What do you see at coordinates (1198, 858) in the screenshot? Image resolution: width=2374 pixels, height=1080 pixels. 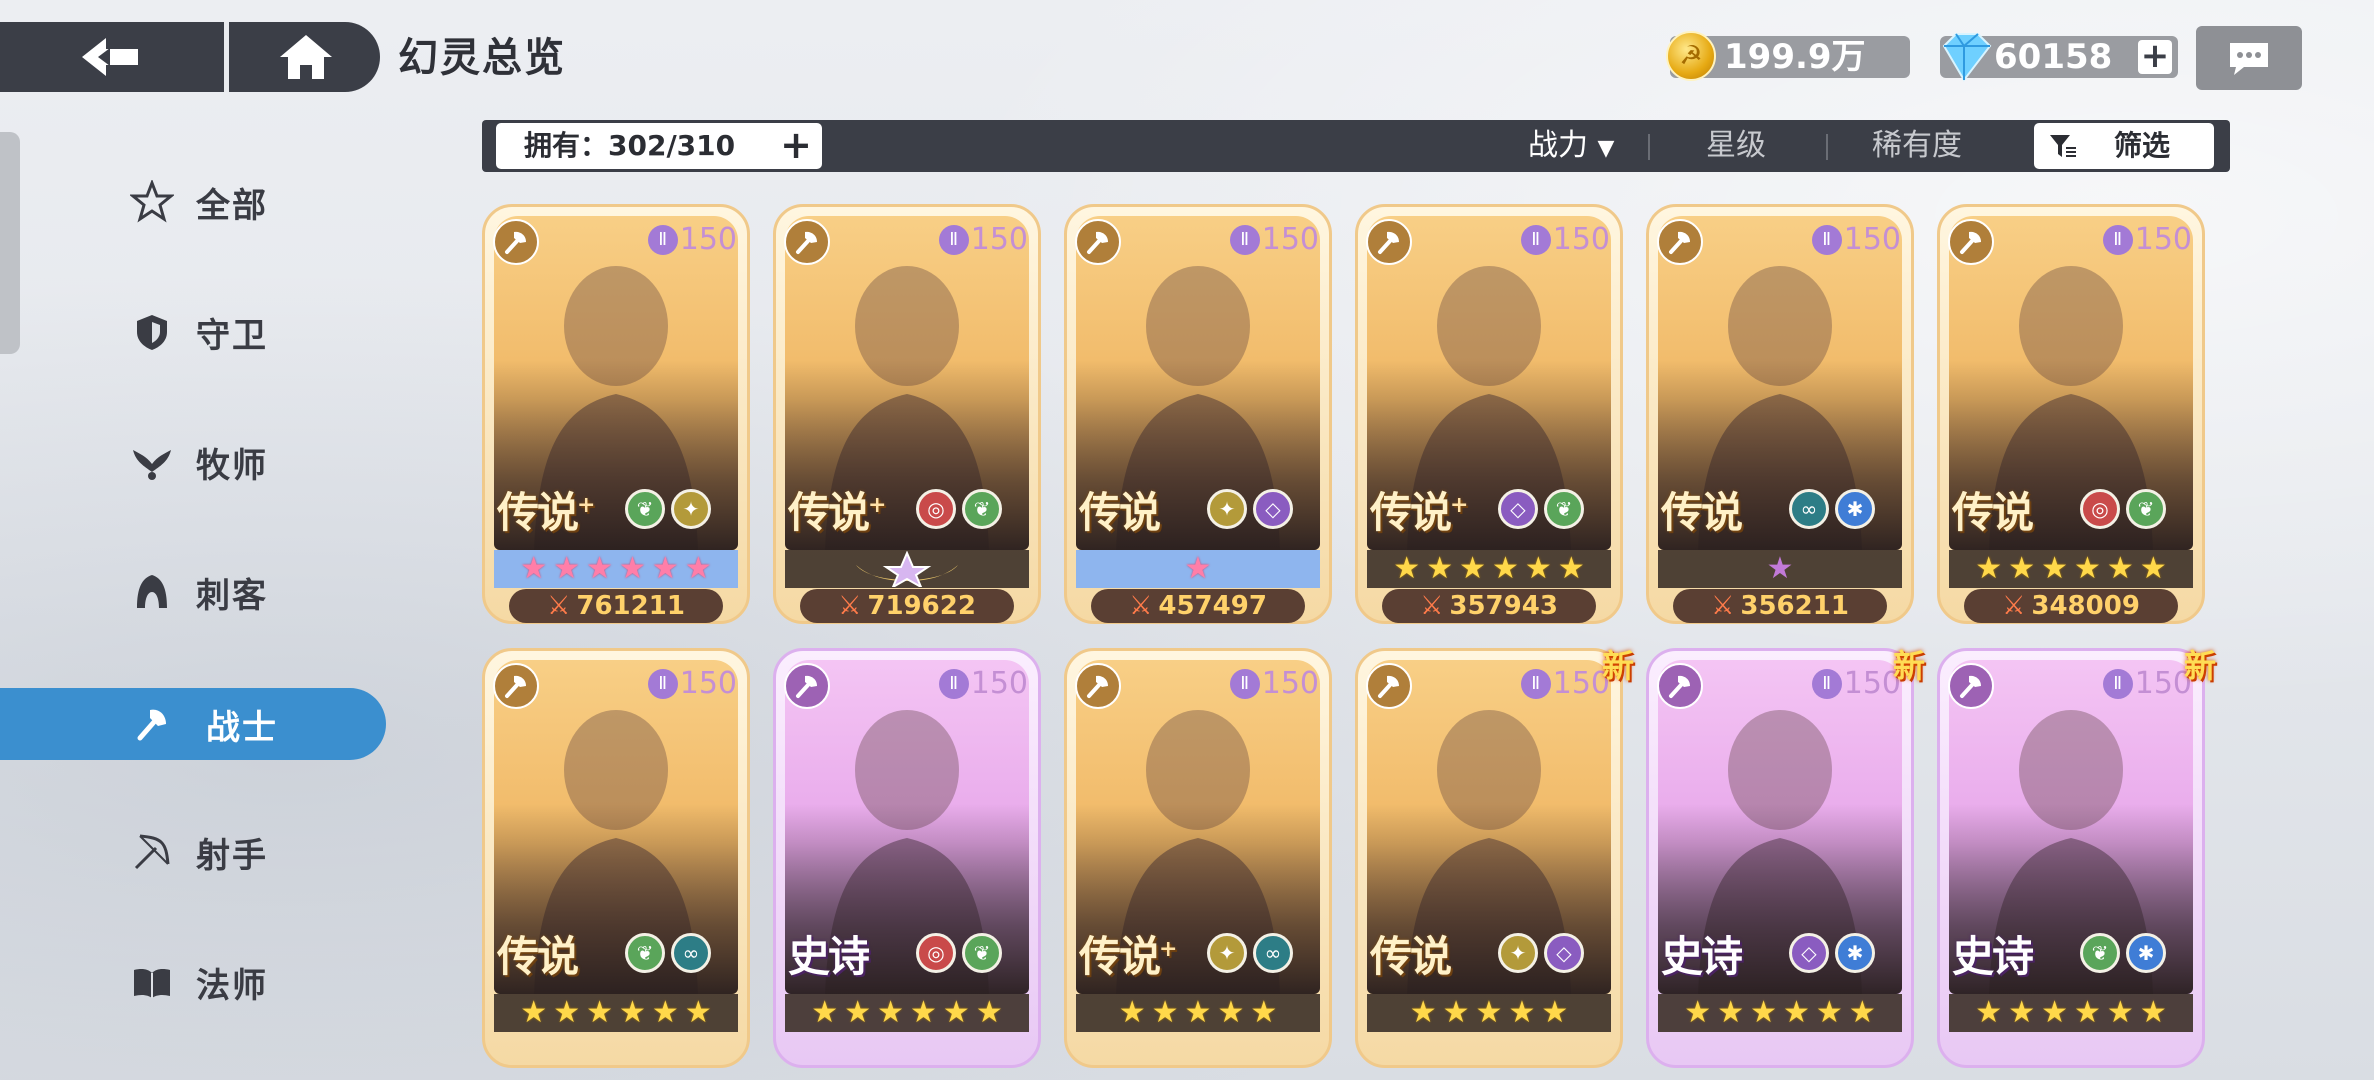 I see `hero-card: Ⅱ 150 传说+ ✦ ∞ ★ ★ ★ ★ ★` at bounding box center [1198, 858].